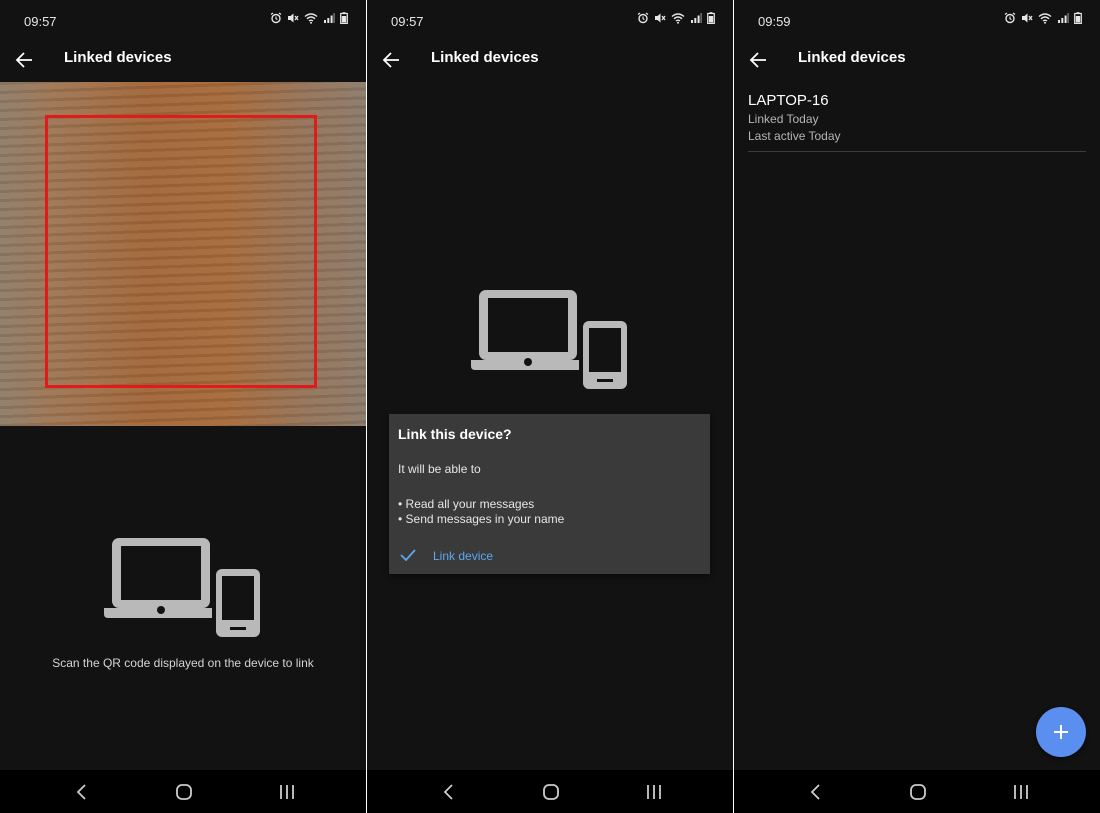  Describe the element at coordinates (917, 151) in the screenshot. I see `list-divider` at that location.